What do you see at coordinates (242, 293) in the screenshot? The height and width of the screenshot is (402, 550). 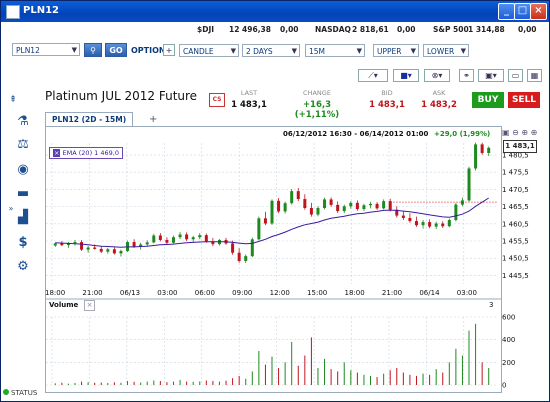 I see `x-tick-label: 09:00` at bounding box center [242, 293].